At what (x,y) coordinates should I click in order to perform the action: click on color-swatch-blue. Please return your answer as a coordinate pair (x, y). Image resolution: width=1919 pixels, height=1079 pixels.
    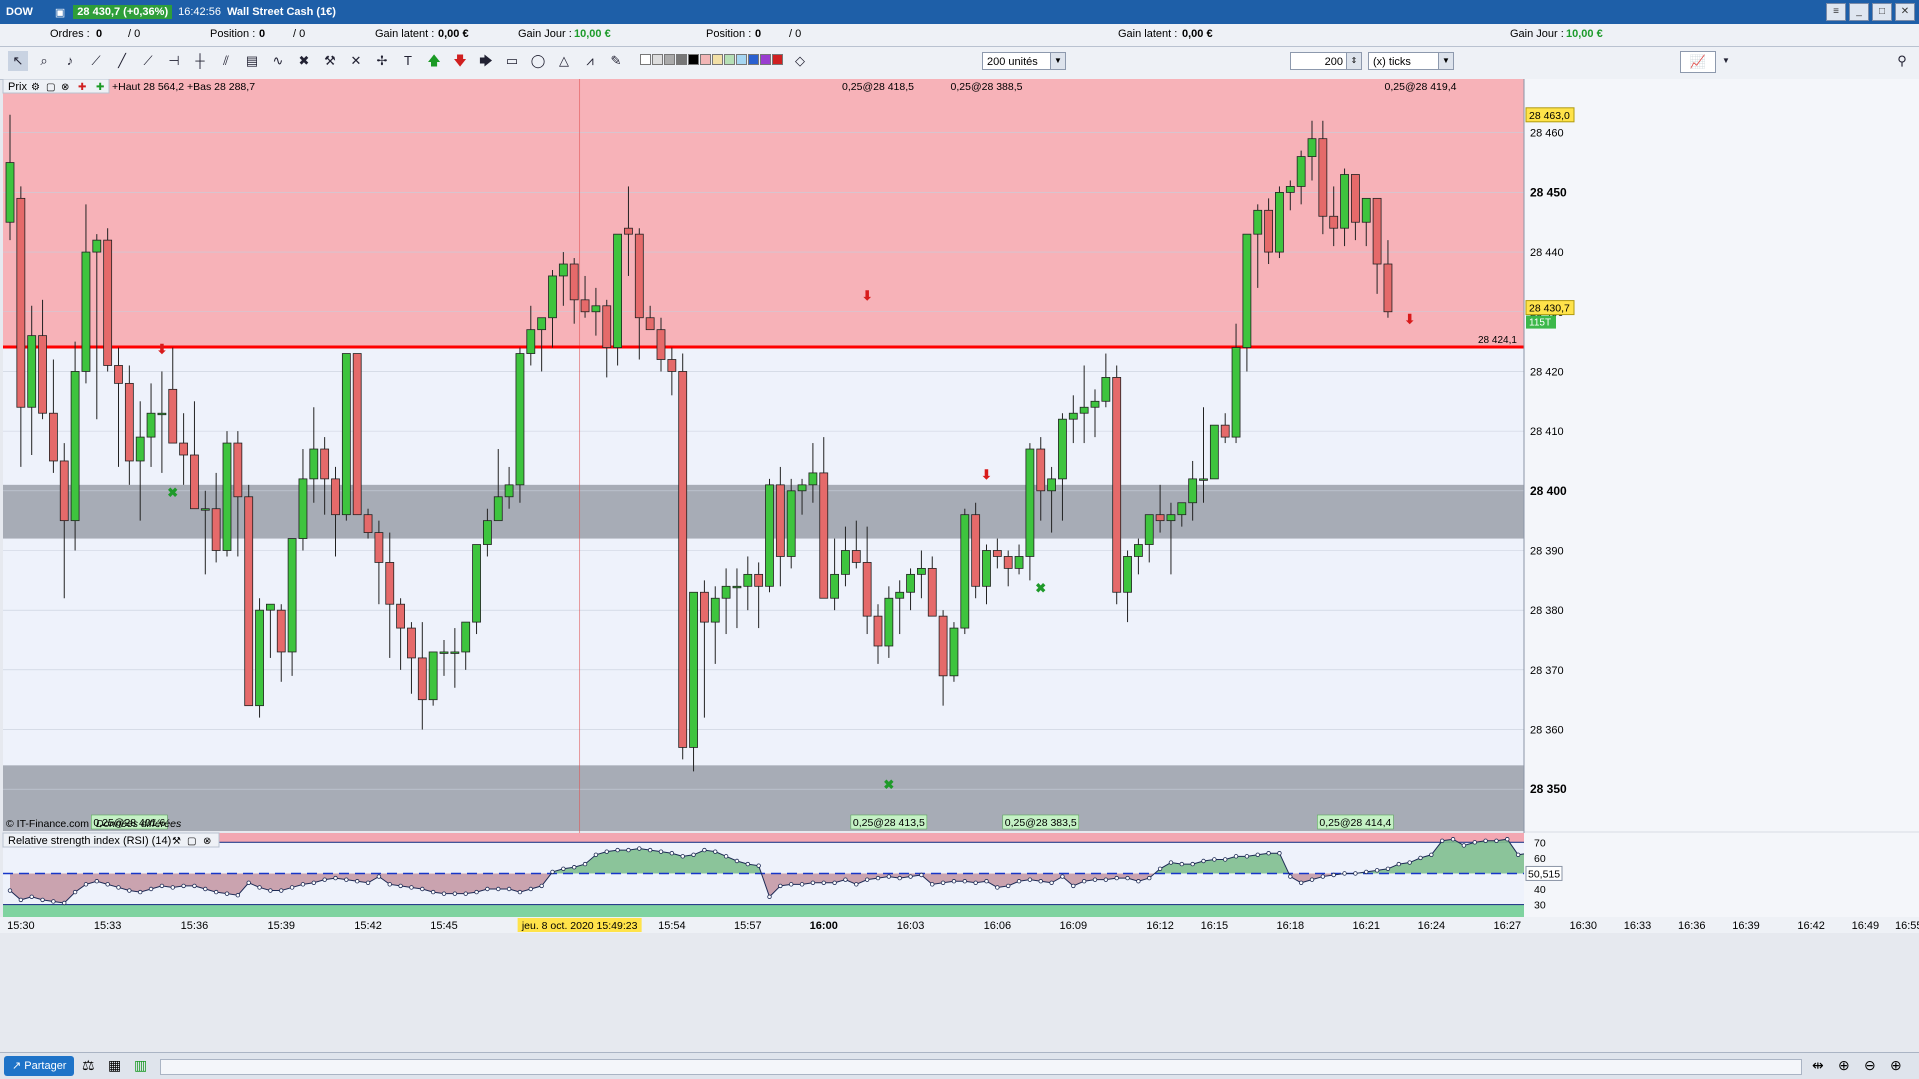
    Looking at the image, I should click on (753, 59).